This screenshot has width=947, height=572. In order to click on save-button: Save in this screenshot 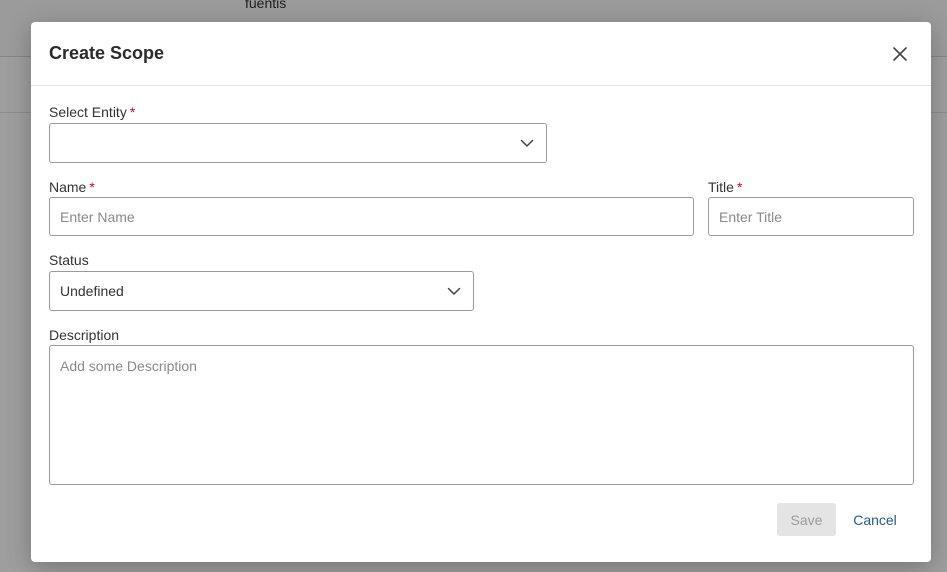, I will do `click(806, 519)`.